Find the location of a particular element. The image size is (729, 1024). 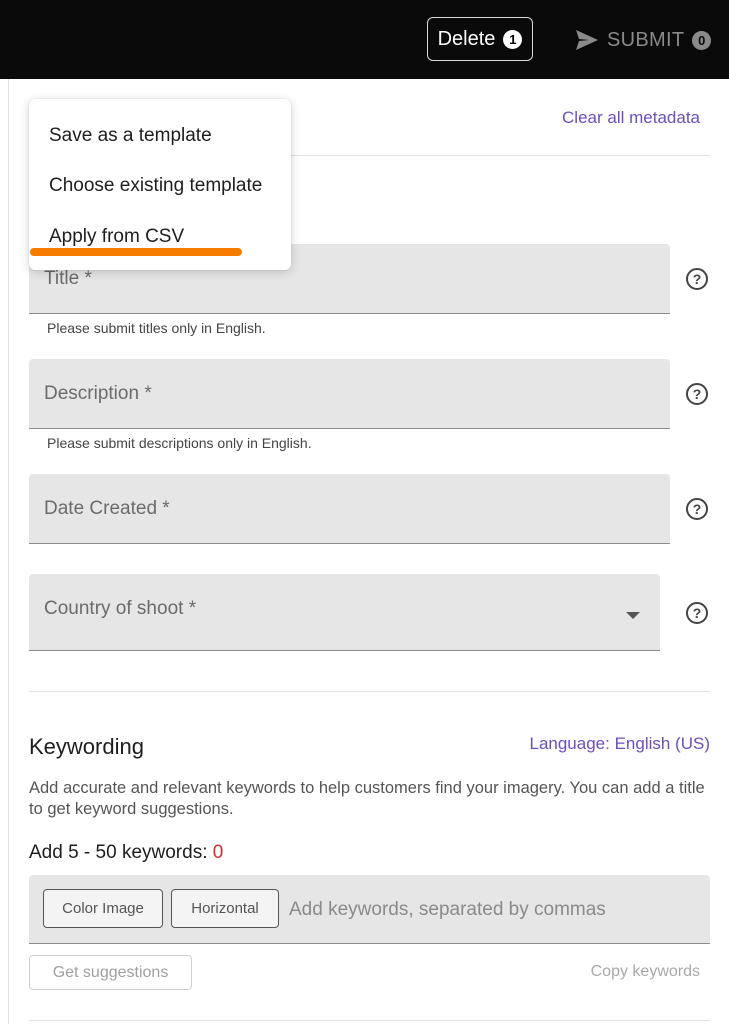

keywords-placeholder: Add keywords, separated by commas is located at coordinates (447, 909).